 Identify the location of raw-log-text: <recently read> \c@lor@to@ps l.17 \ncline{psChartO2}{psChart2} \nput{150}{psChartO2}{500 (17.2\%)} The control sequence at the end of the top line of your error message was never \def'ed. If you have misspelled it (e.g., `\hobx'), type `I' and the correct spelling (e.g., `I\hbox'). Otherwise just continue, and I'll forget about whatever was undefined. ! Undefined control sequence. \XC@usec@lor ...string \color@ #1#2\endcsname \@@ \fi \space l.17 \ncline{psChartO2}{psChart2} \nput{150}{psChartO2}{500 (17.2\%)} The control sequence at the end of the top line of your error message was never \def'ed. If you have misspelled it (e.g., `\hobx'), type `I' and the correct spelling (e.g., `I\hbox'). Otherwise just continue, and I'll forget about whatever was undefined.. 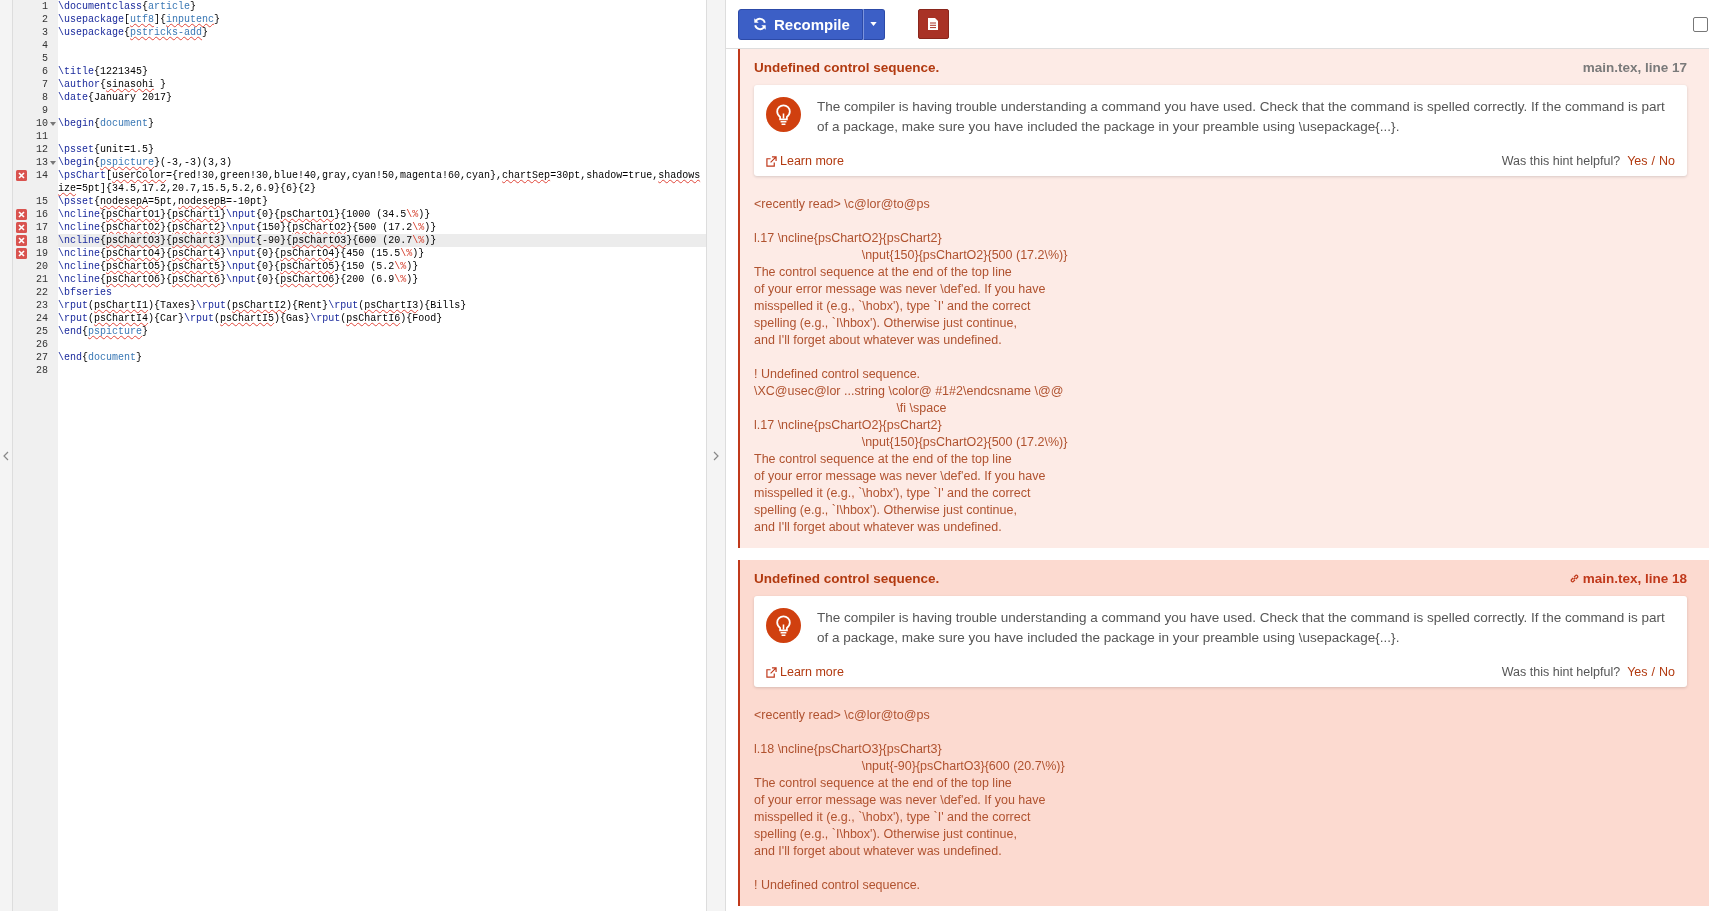
(911, 366).